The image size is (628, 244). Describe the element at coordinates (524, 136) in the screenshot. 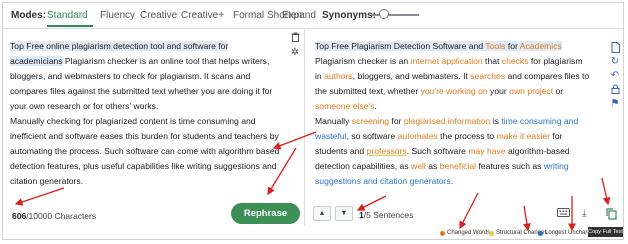

I see `changed-word: make it easier` at that location.